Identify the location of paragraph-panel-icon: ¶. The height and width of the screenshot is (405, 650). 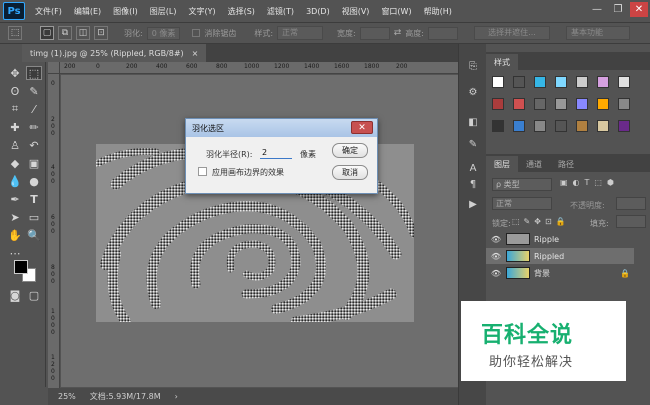
(473, 184).